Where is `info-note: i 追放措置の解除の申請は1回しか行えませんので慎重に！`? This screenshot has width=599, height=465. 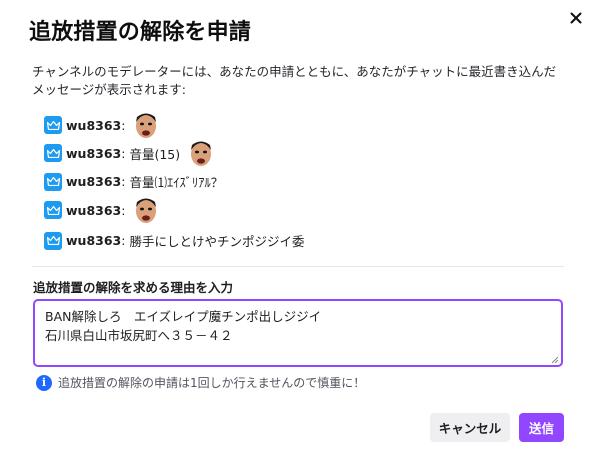 info-note: i 追放措置の解除の申請は1回しか行えませんので慎重に！ is located at coordinates (200, 382).